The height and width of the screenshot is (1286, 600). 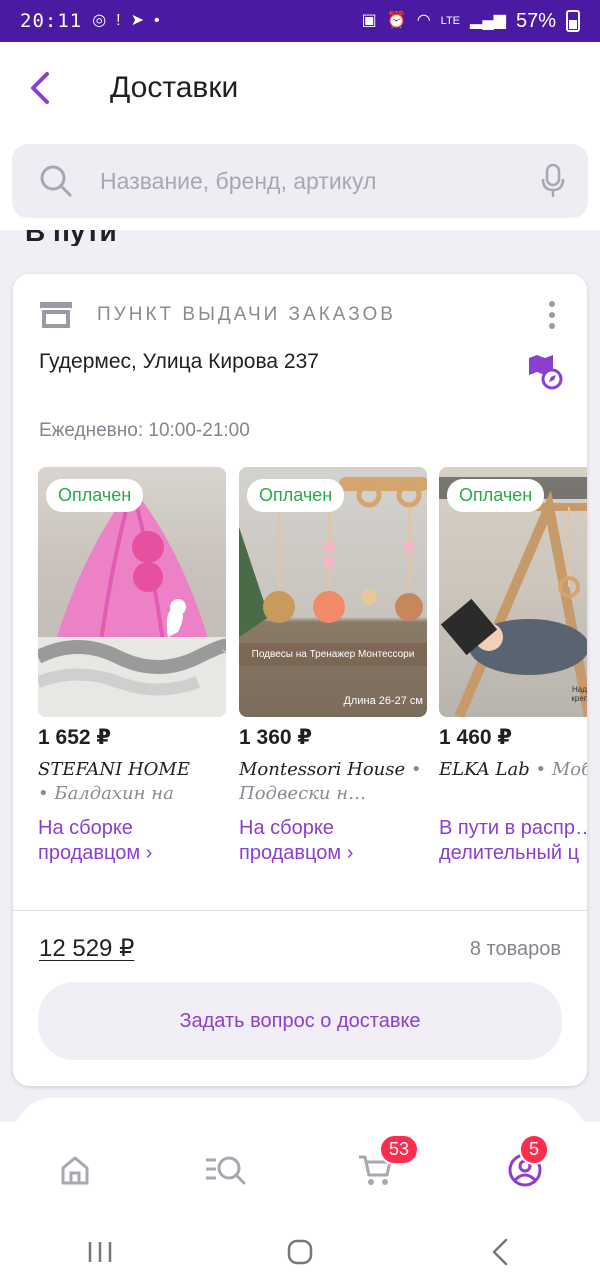 I want to click on tab-bar: 53 5, so click(x=300, y=1170).